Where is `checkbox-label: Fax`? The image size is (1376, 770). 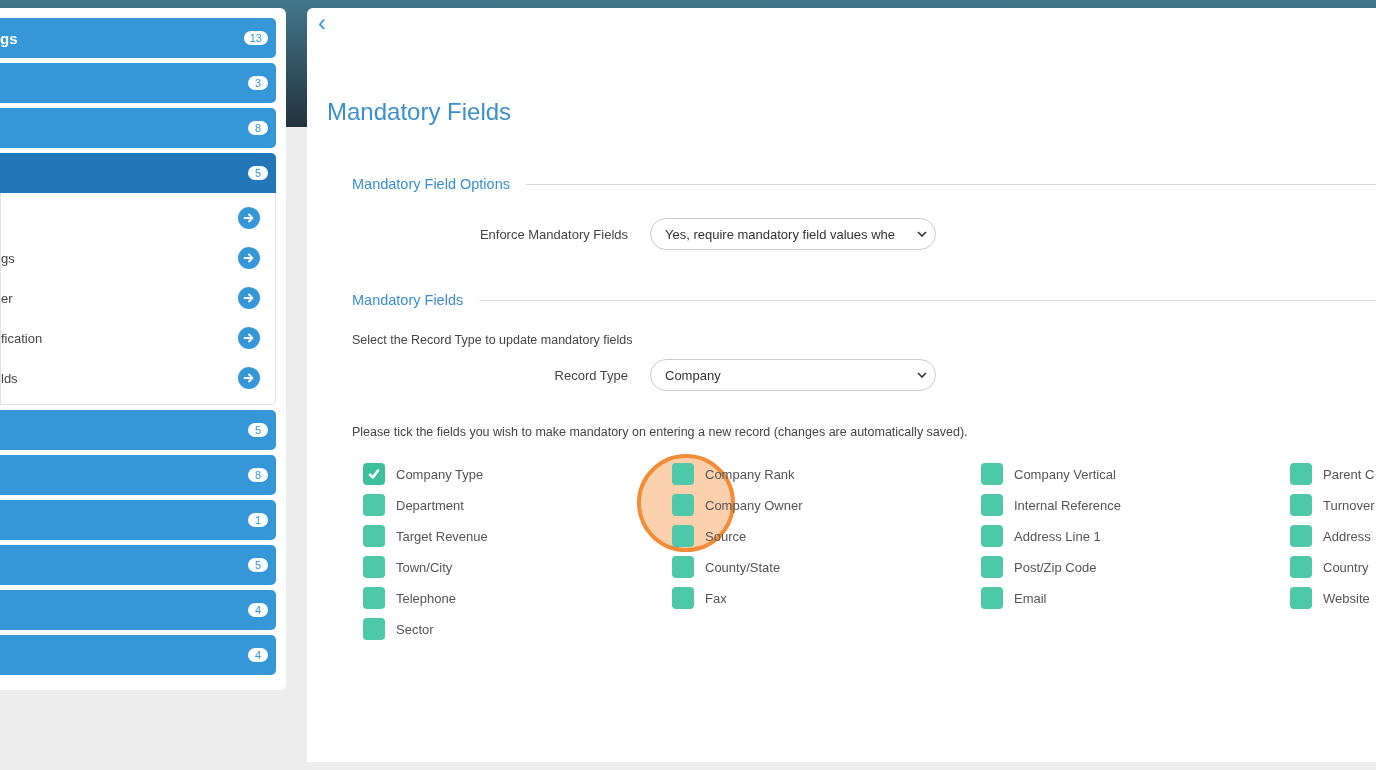 checkbox-label: Fax is located at coordinates (716, 598).